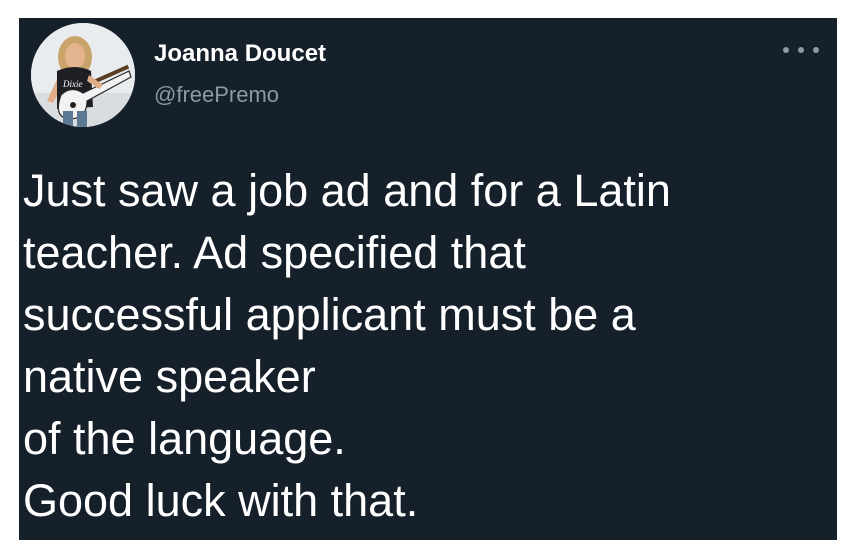  I want to click on svg-text: Dixie, so click(72, 84).